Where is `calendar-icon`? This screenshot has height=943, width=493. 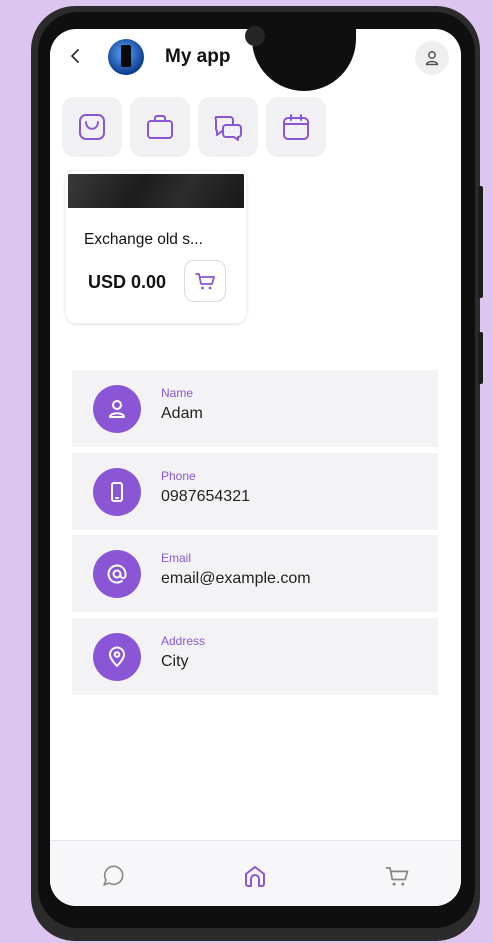 calendar-icon is located at coordinates (296, 127).